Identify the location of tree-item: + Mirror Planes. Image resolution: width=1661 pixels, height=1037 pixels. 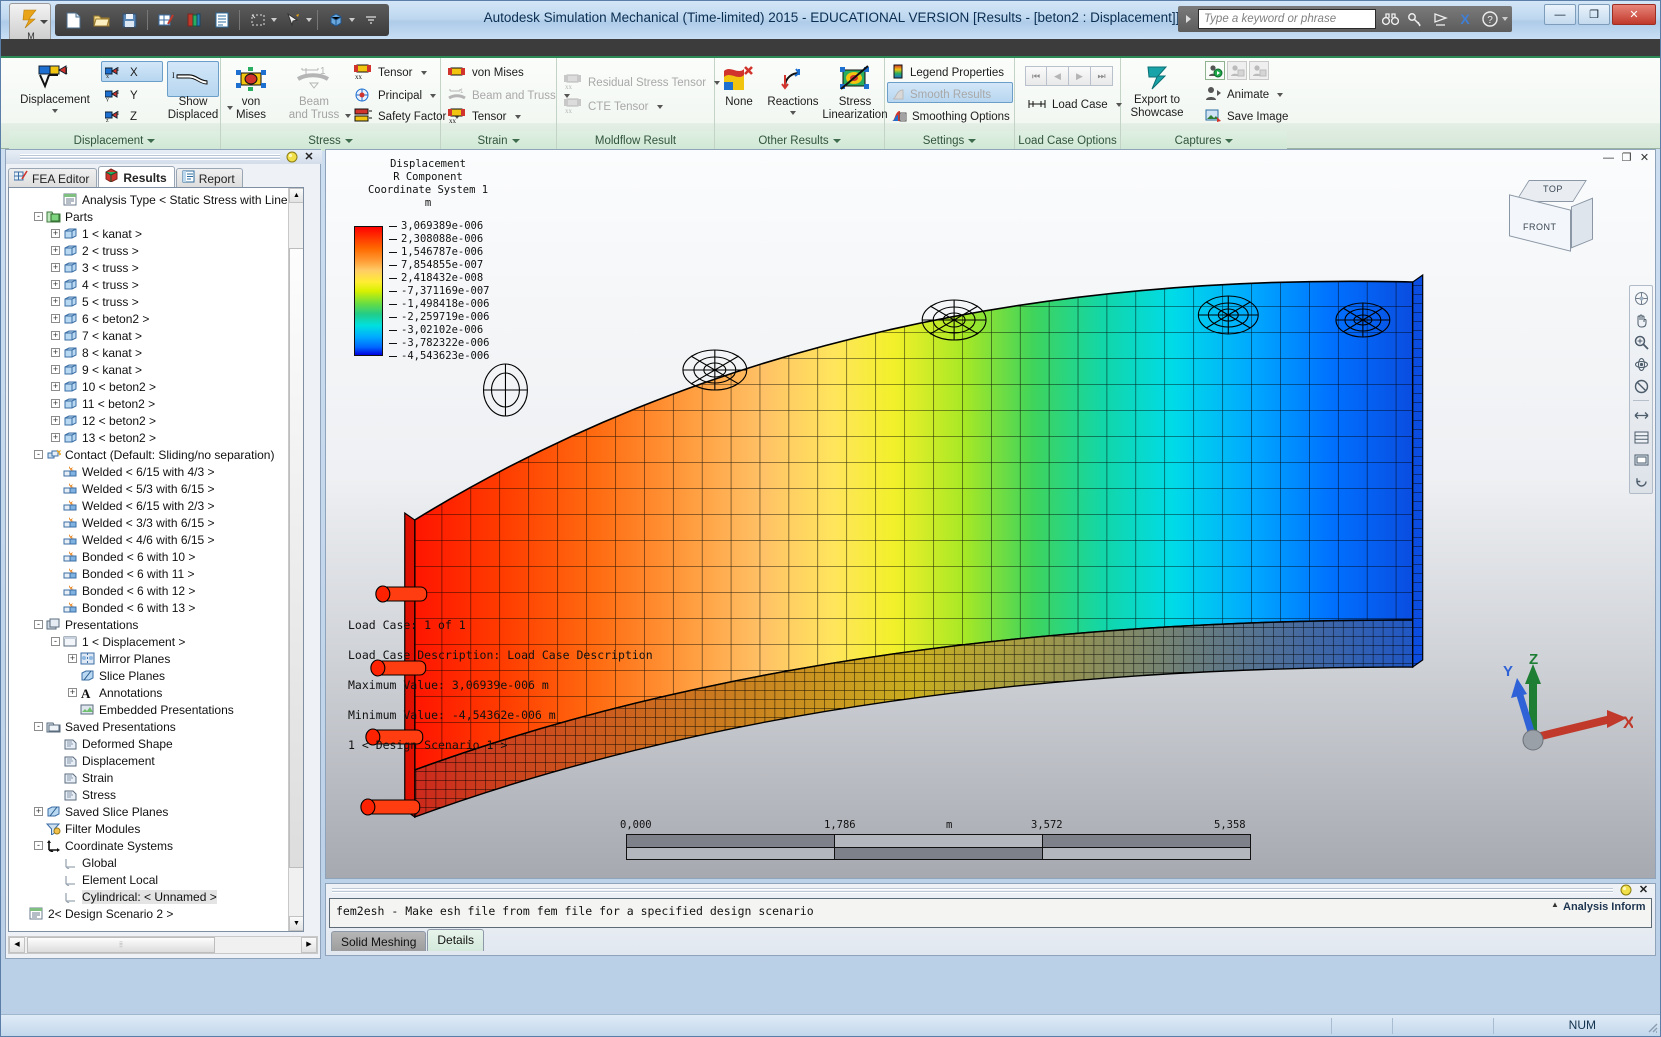
(149, 658).